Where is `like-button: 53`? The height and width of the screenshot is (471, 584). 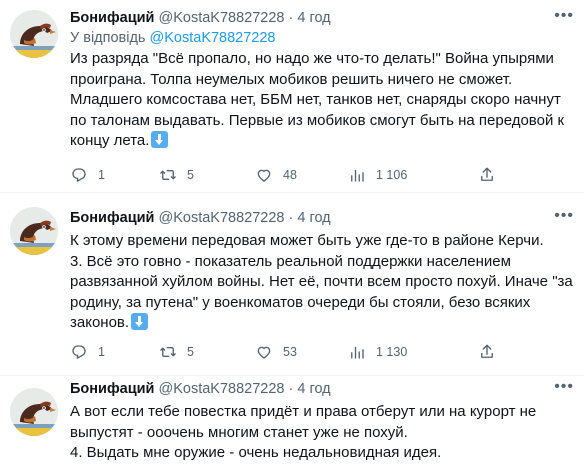 like-button: 53 is located at coordinates (276, 352).